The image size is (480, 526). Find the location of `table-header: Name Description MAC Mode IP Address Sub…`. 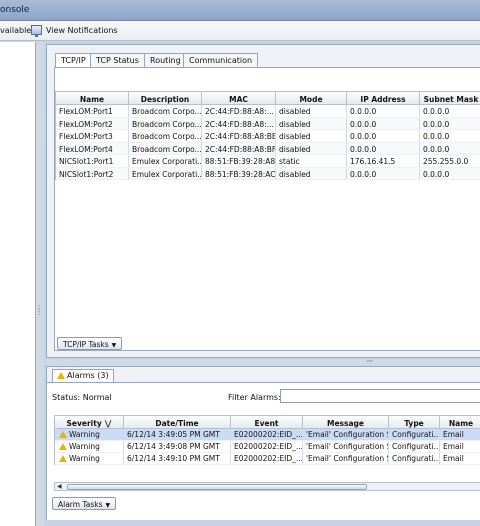

table-header: Name Description MAC Mode IP Address Sub… is located at coordinates (268, 98).